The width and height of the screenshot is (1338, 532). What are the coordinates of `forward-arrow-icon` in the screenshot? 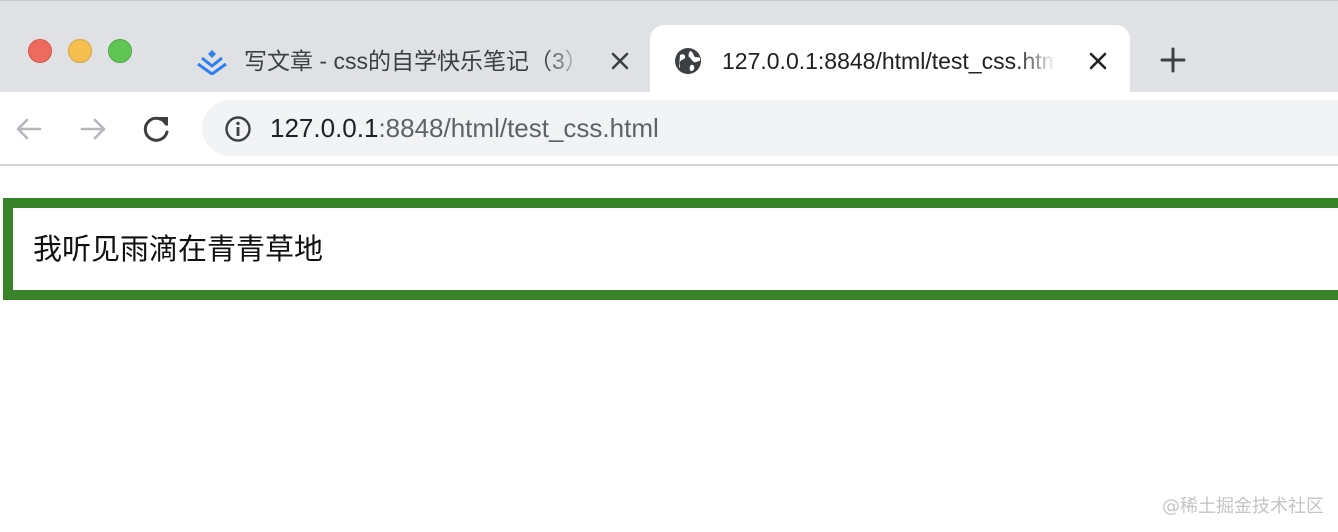 It's located at (93, 129).